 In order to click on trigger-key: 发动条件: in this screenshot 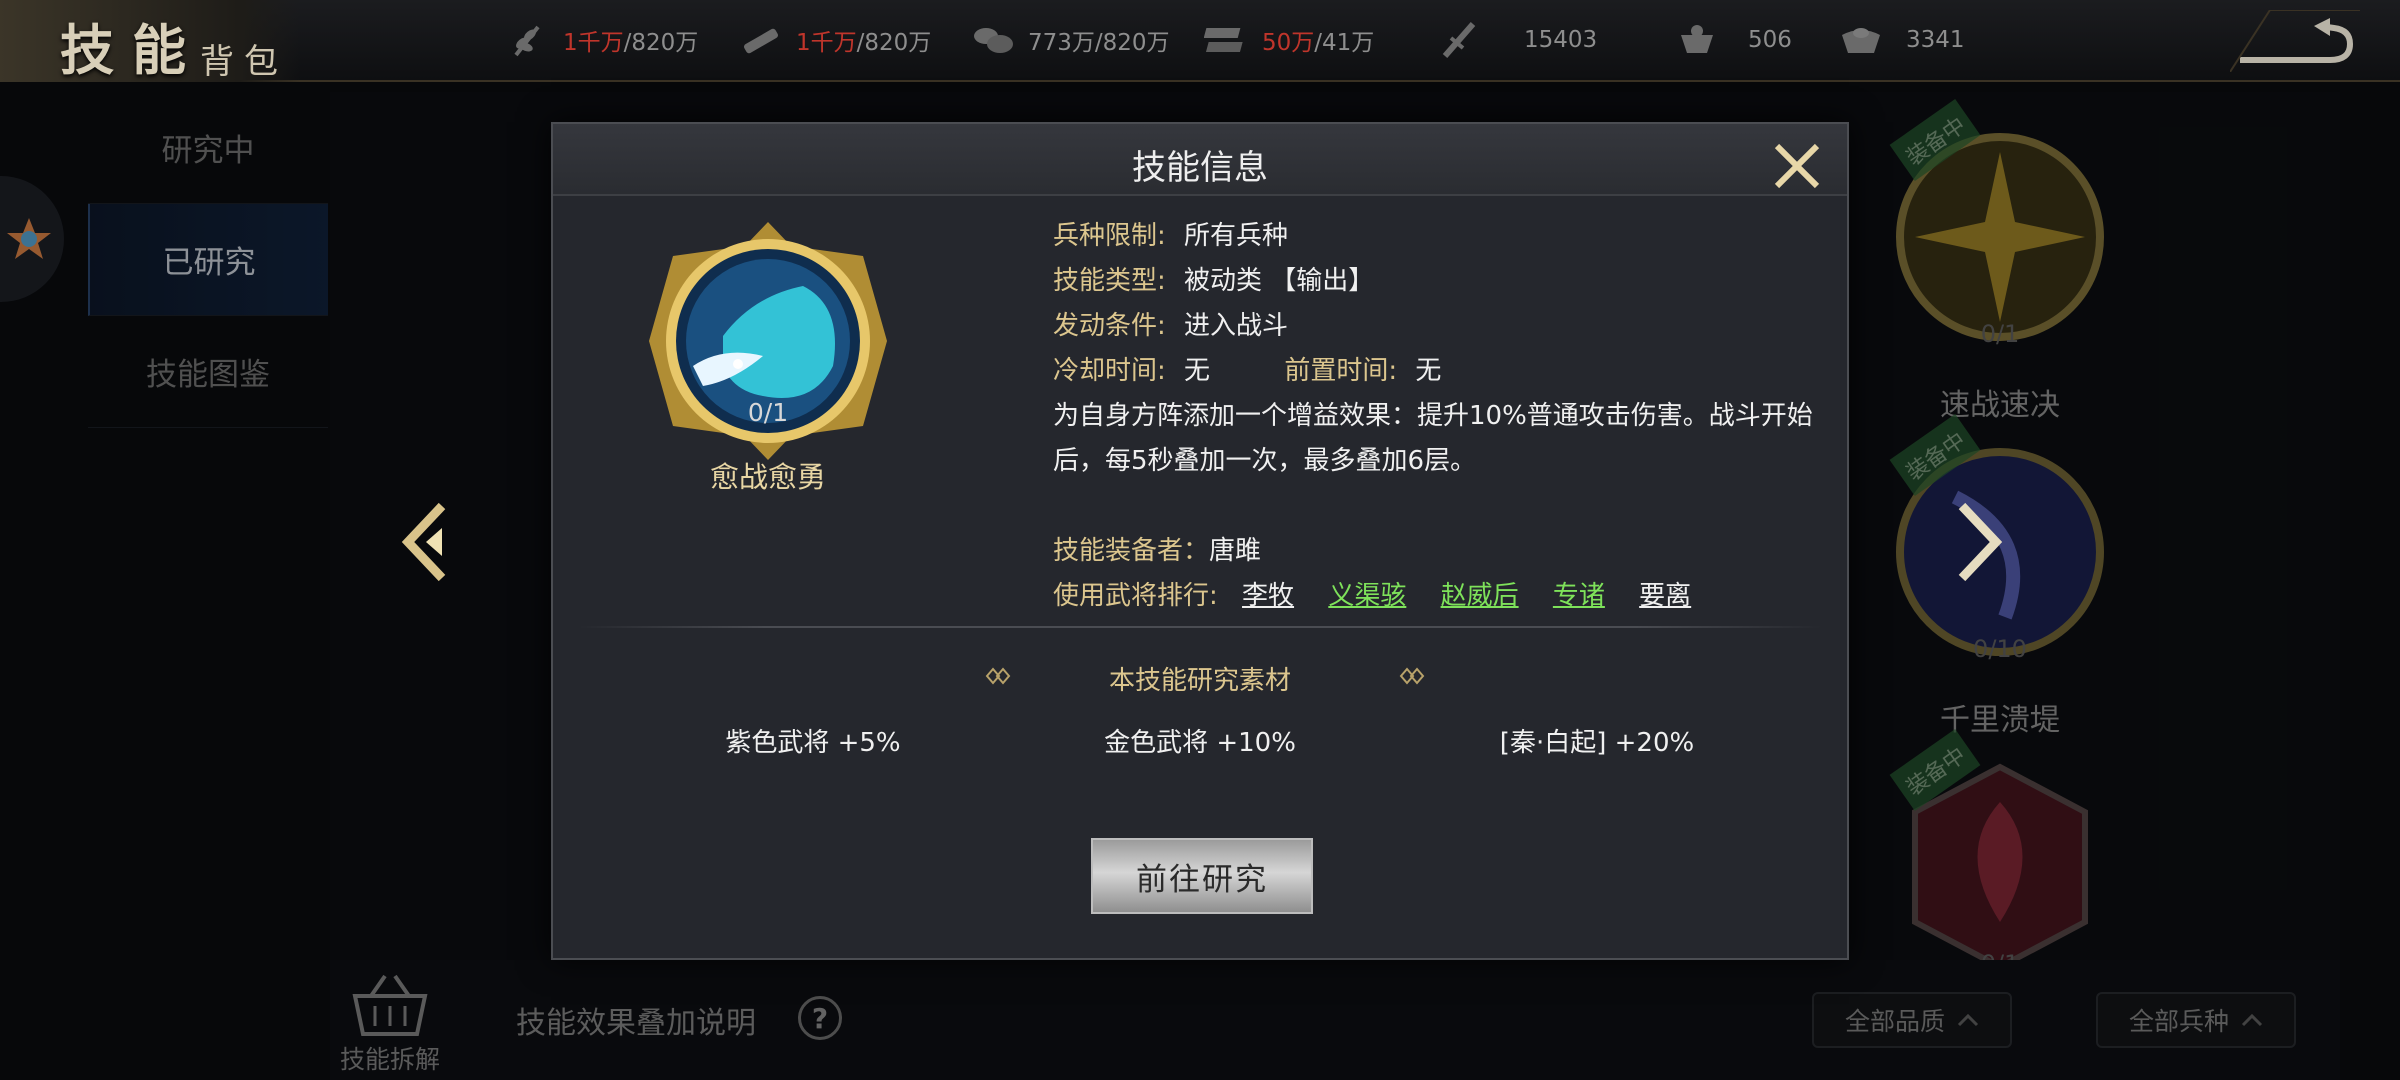, I will do `click(1109, 326)`.